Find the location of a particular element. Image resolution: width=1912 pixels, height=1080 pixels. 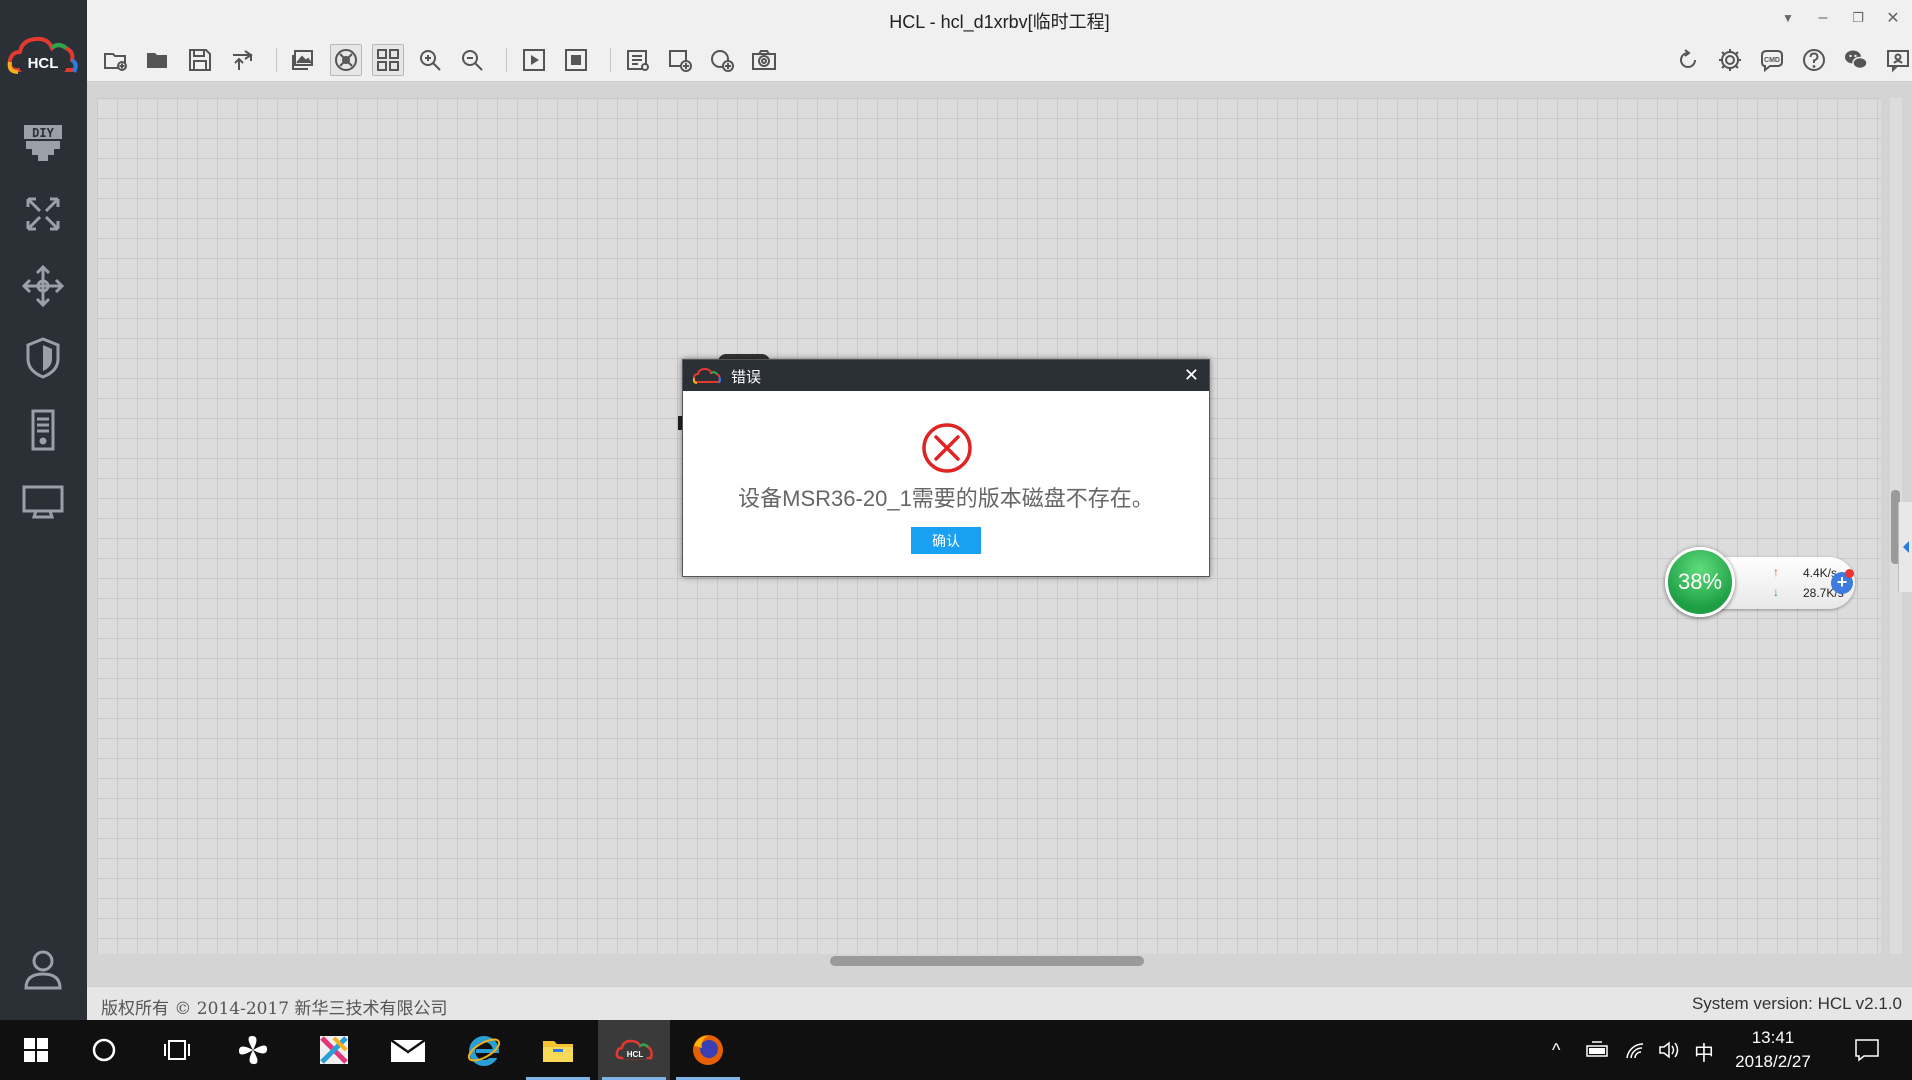

task-view-icon is located at coordinates (177, 1050).